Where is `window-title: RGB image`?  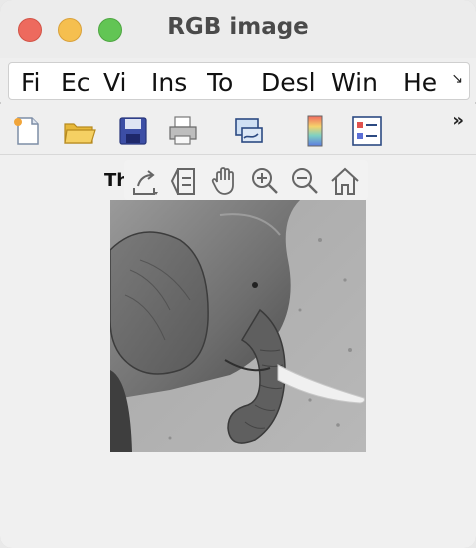
window-title: RGB image is located at coordinates (238, 27).